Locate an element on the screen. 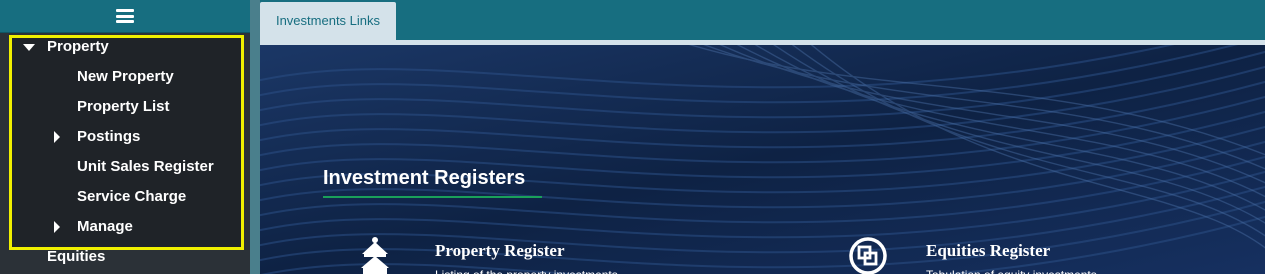  sidebar-item-equities: Equities is located at coordinates (125, 257).